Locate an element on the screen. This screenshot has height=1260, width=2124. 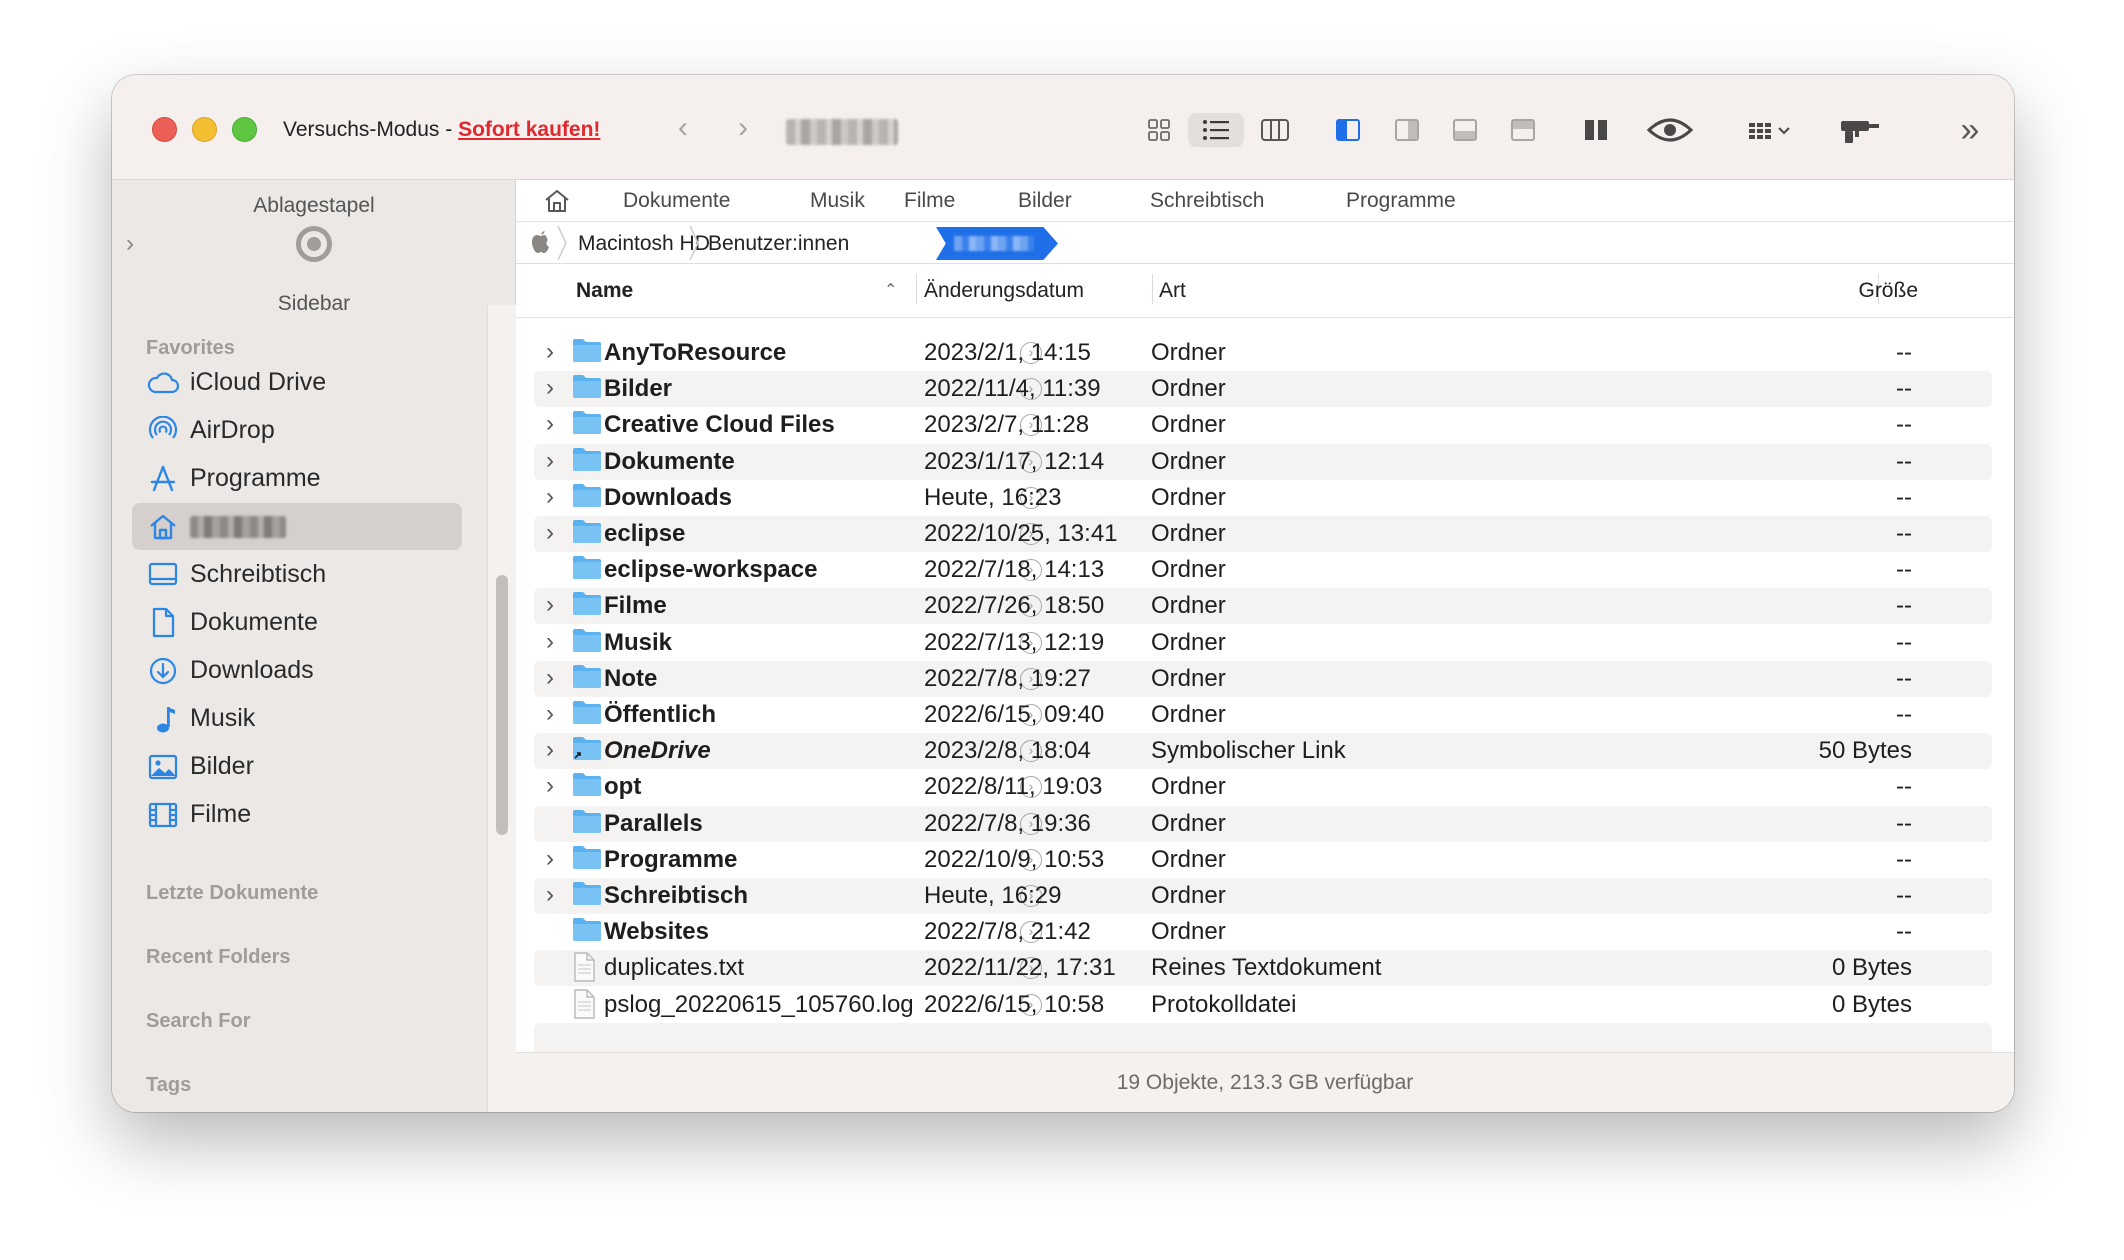
sidebar-item-home is located at coordinates (297, 526).